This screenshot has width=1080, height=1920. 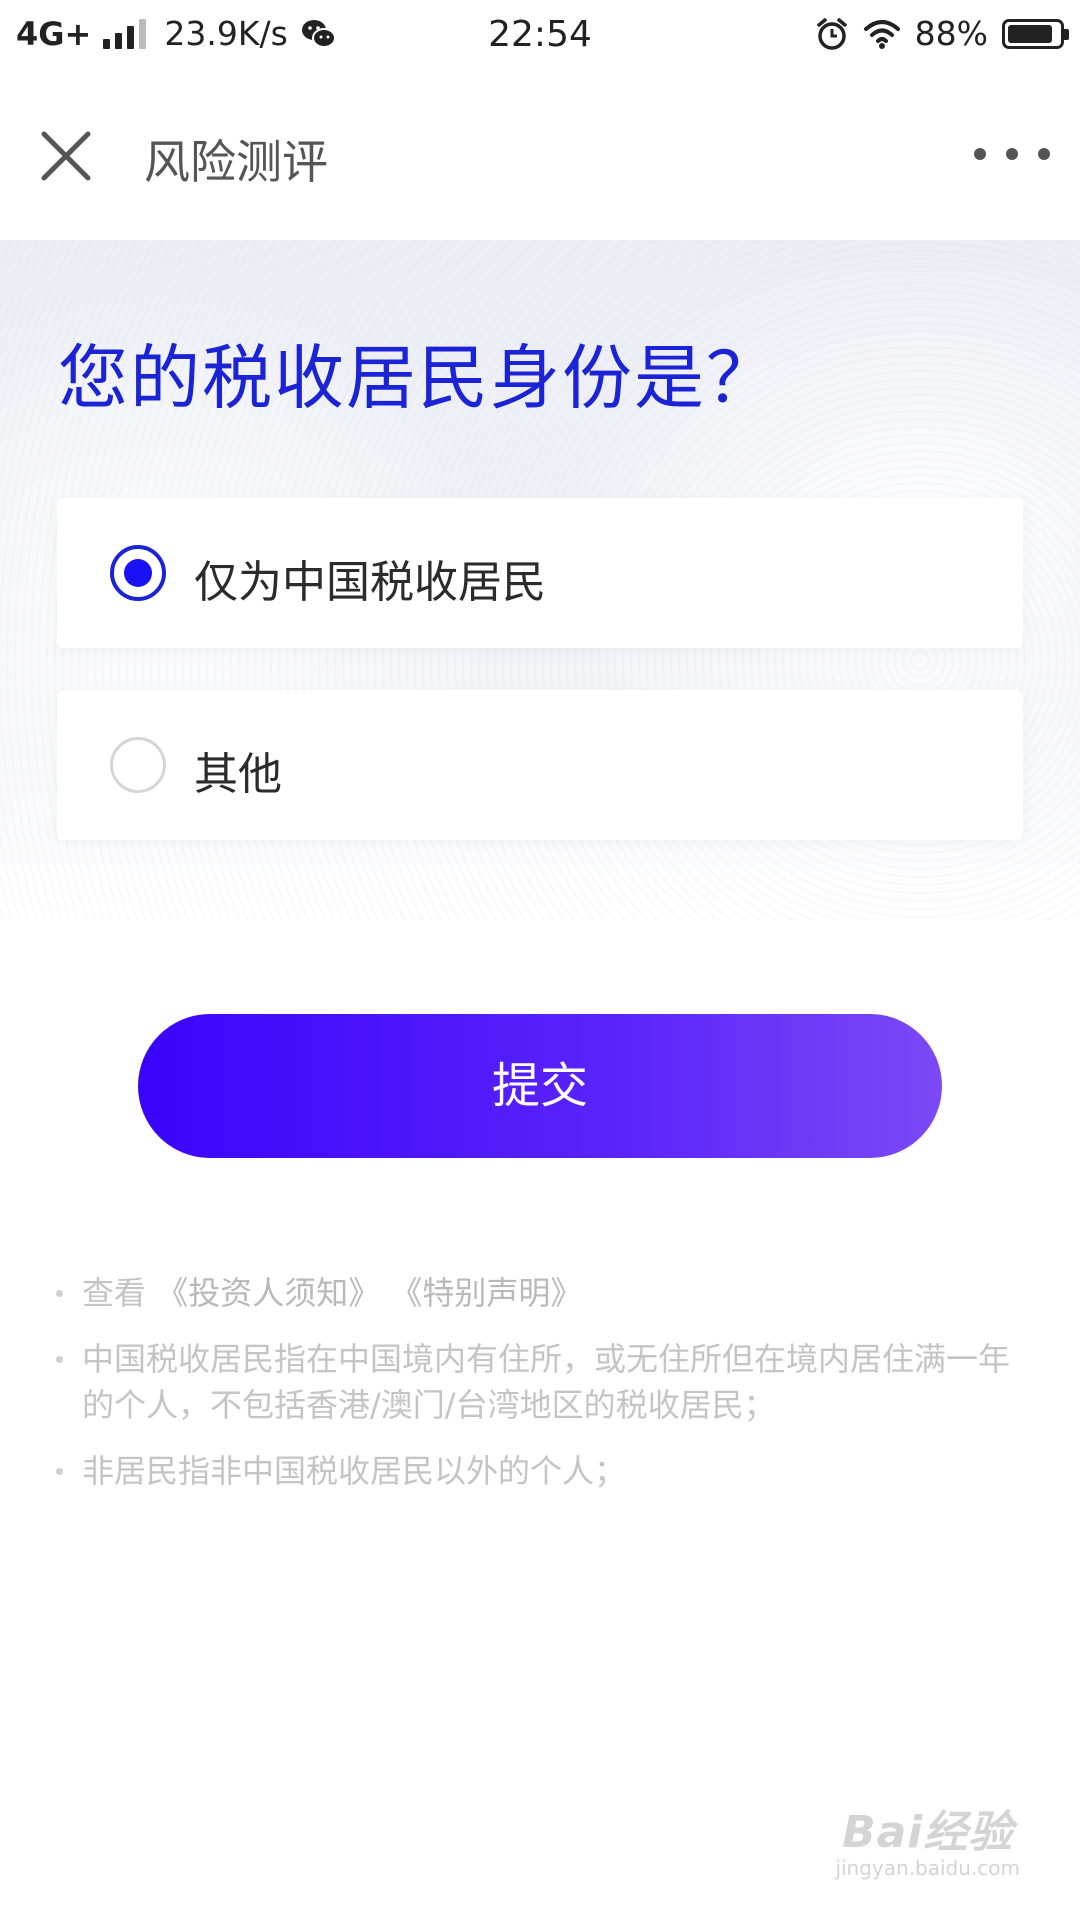 I want to click on radio-selected-icon, so click(x=138, y=573).